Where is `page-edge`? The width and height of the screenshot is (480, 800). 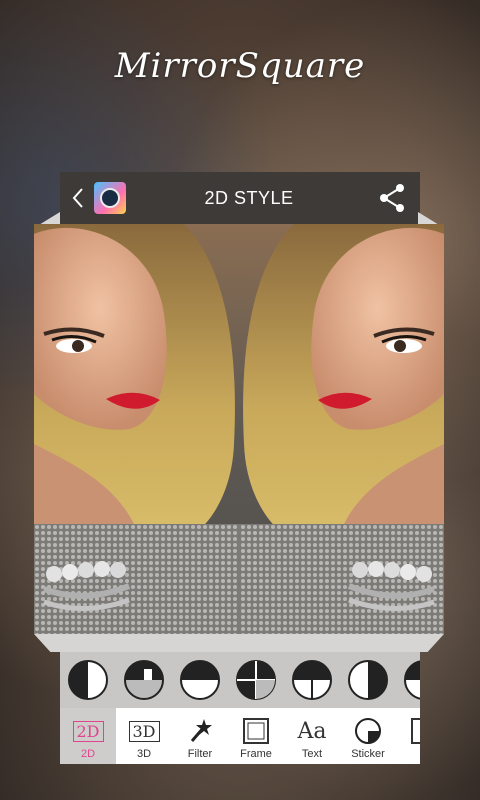 page-edge is located at coordinates (239, 643).